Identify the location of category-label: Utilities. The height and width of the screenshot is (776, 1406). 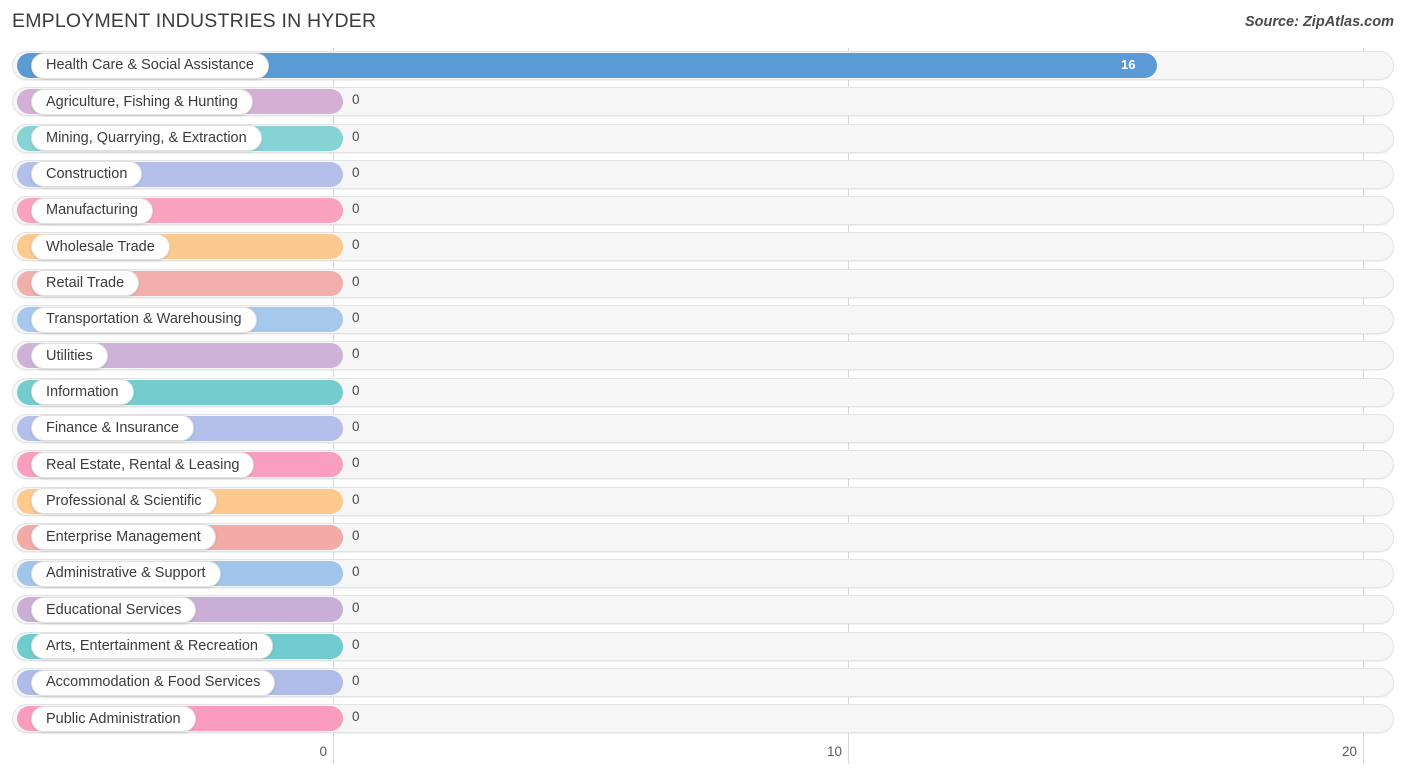
(69, 355).